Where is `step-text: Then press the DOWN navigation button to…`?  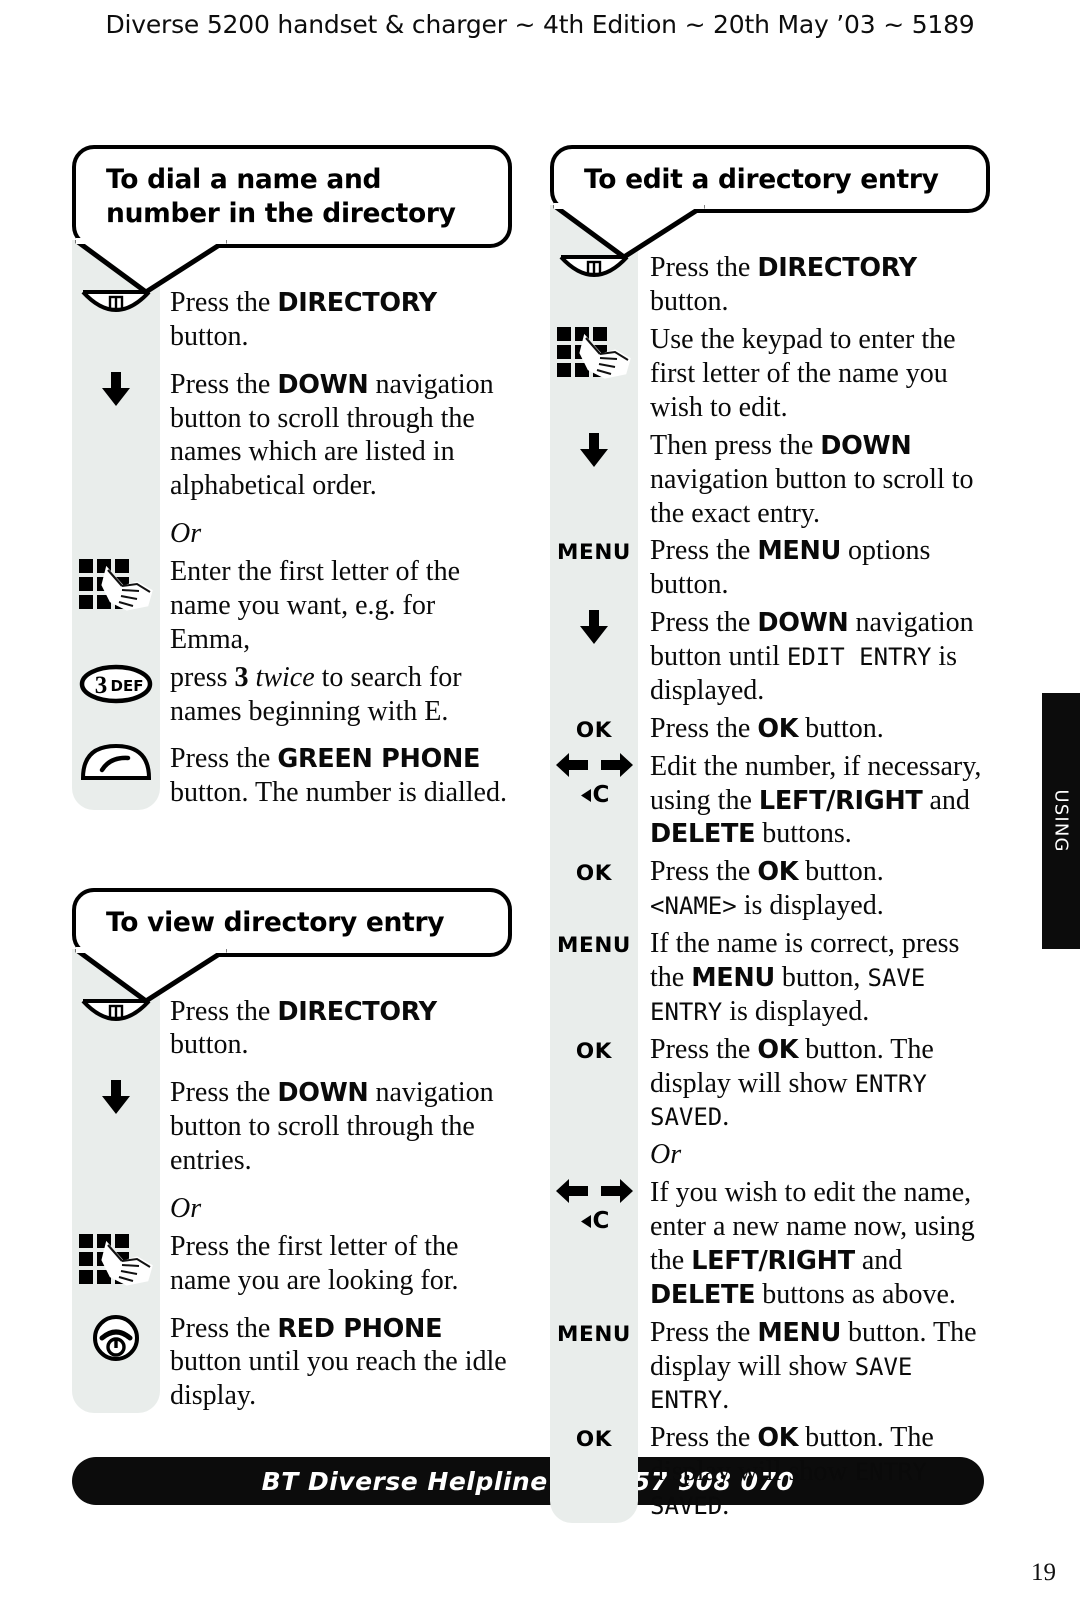 step-text: Then press the DOWN navigation button to… is located at coordinates (812, 479).